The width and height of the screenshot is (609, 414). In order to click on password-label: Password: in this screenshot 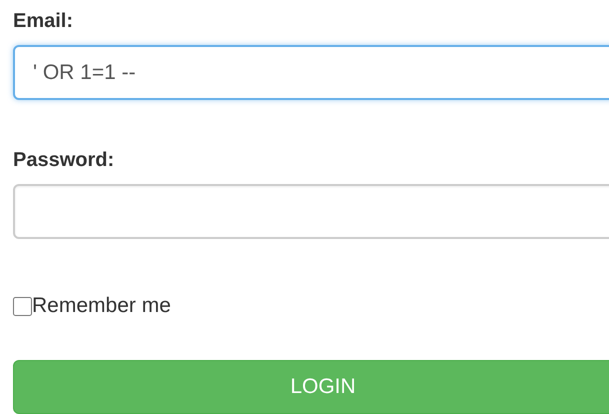, I will do `click(63, 160)`.